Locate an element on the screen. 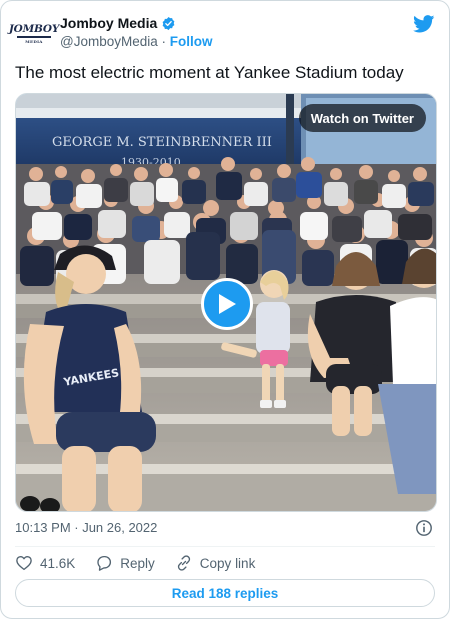 This screenshot has height=619, width=450. reply-label: Reply is located at coordinates (137, 563).